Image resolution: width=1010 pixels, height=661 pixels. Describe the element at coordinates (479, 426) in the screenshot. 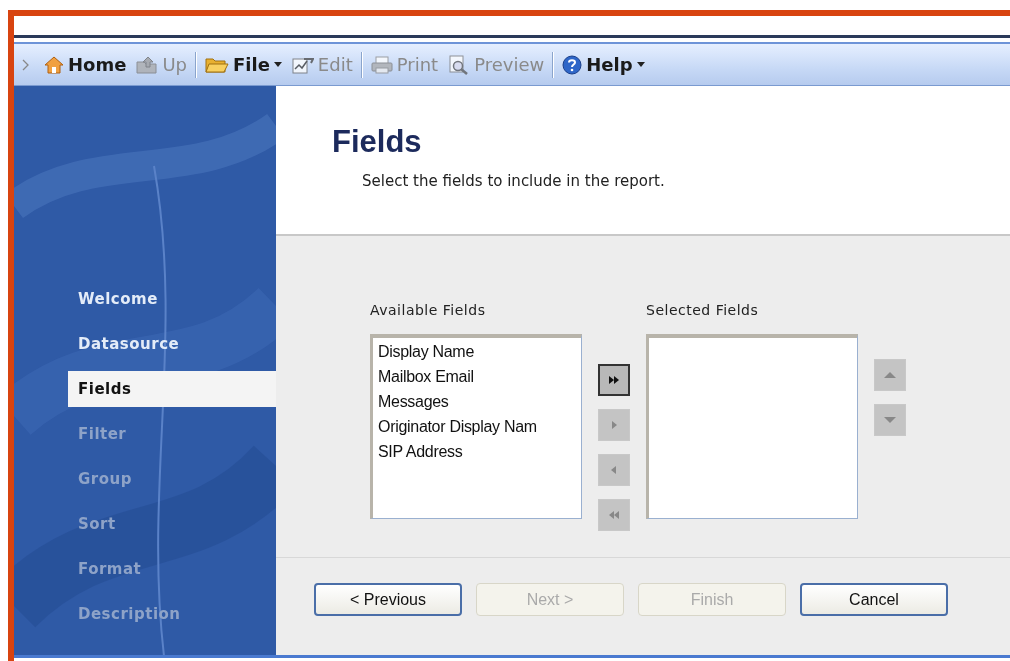

I see `list-item: Originator Display Nam` at that location.